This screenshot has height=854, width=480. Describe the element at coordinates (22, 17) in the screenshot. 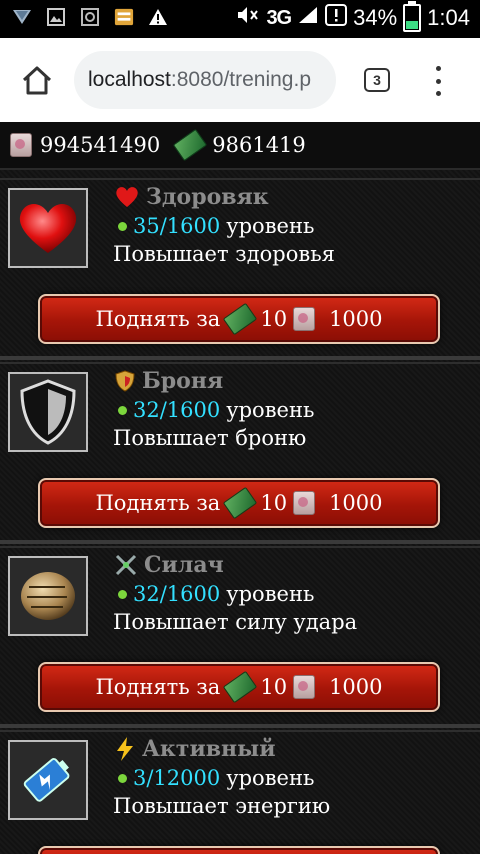

I see `shield-notification-icon` at that location.